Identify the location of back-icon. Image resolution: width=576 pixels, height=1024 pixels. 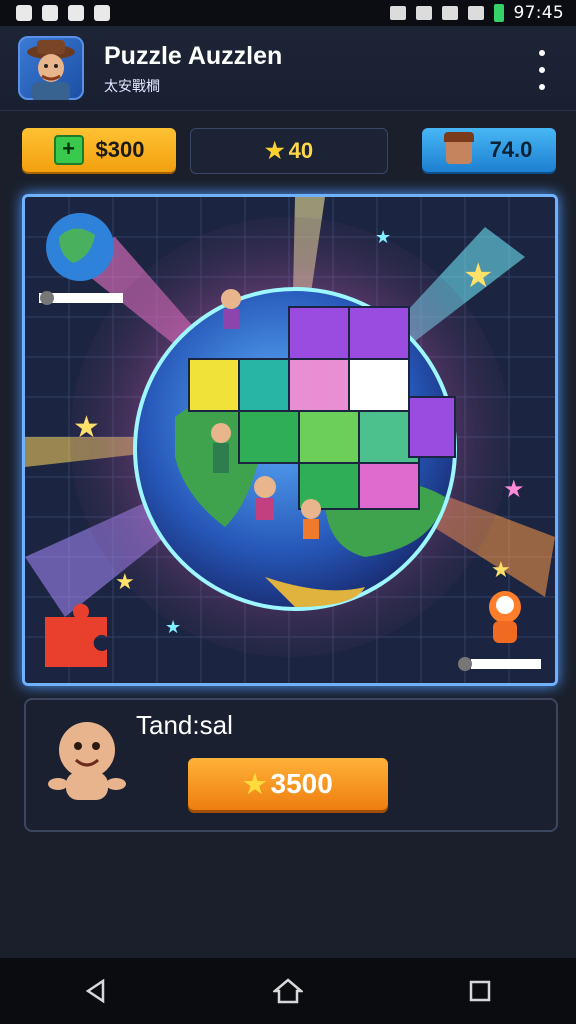
(96, 991).